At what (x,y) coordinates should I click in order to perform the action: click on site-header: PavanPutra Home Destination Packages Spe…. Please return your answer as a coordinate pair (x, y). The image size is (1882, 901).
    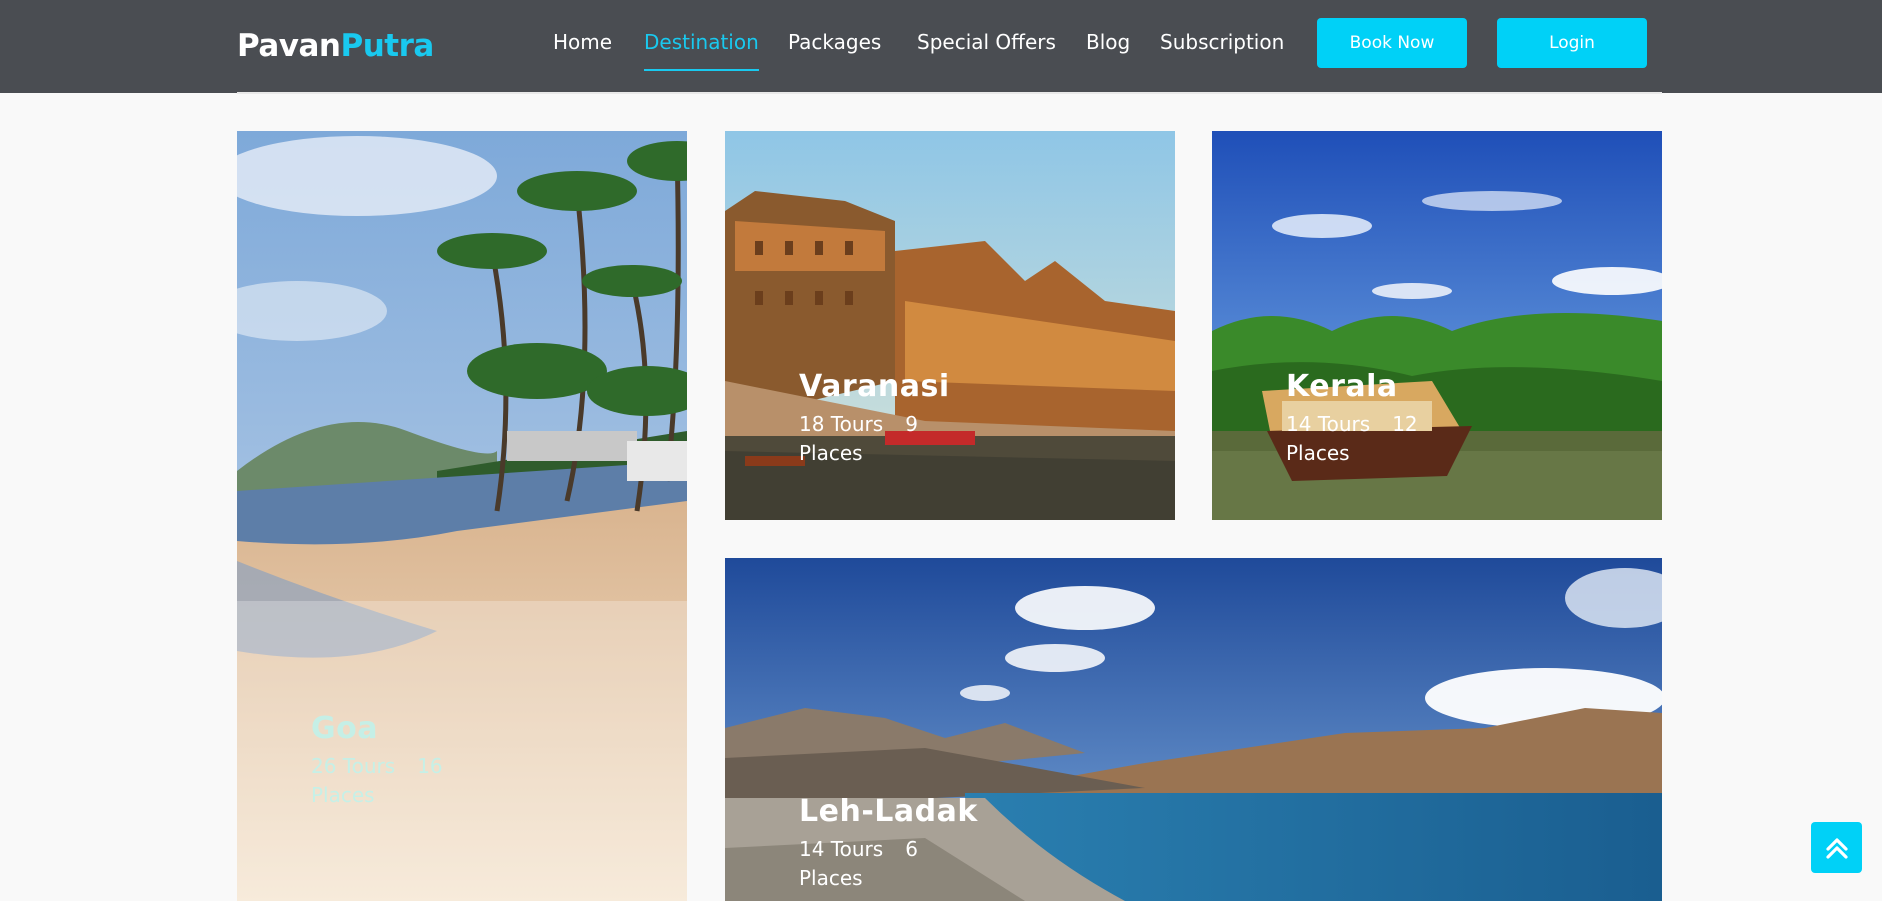
    Looking at the image, I should click on (941, 46).